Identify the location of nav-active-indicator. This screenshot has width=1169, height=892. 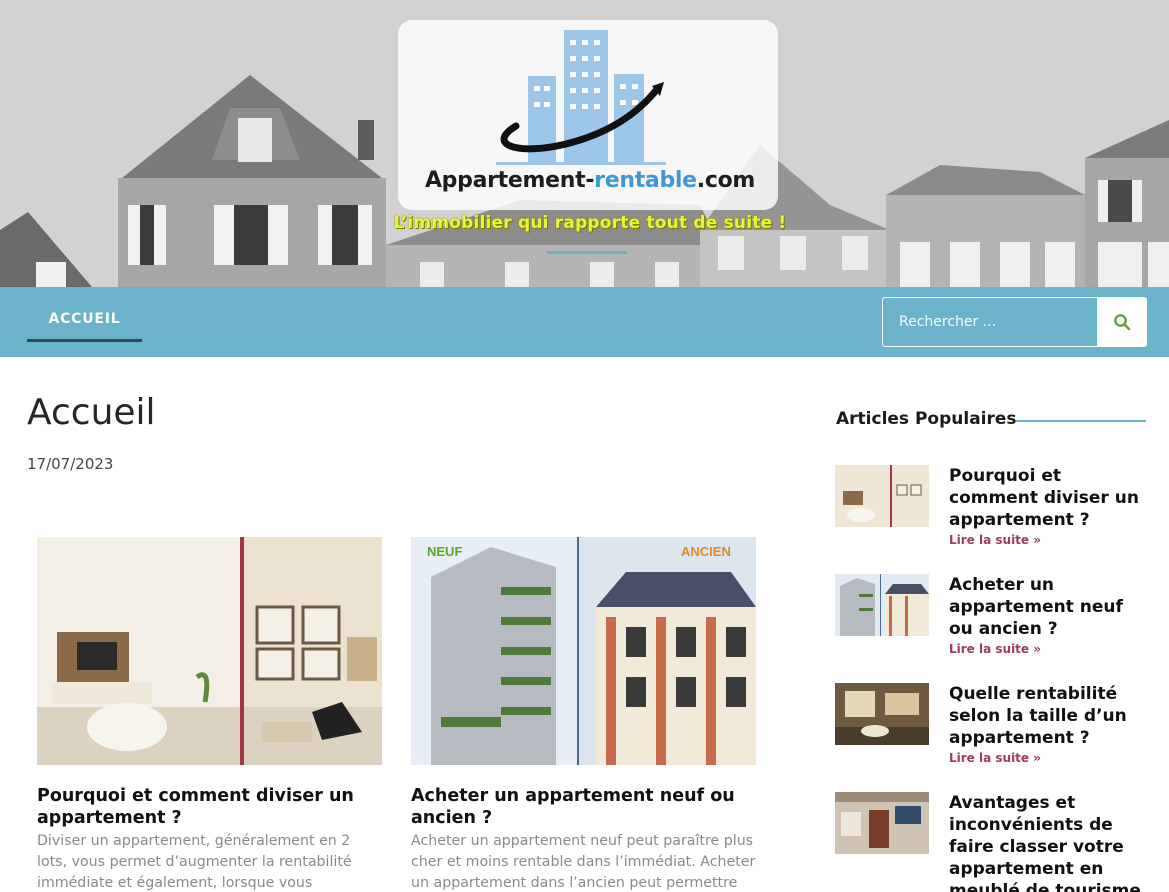
(84, 340).